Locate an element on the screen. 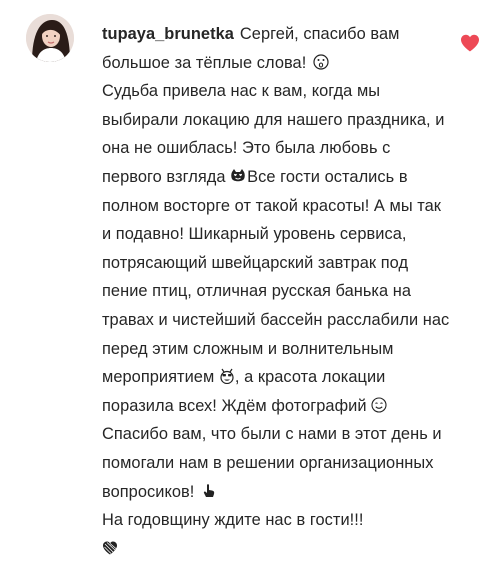 The image size is (501, 570). smiling-face-icon is located at coordinates (379, 405).